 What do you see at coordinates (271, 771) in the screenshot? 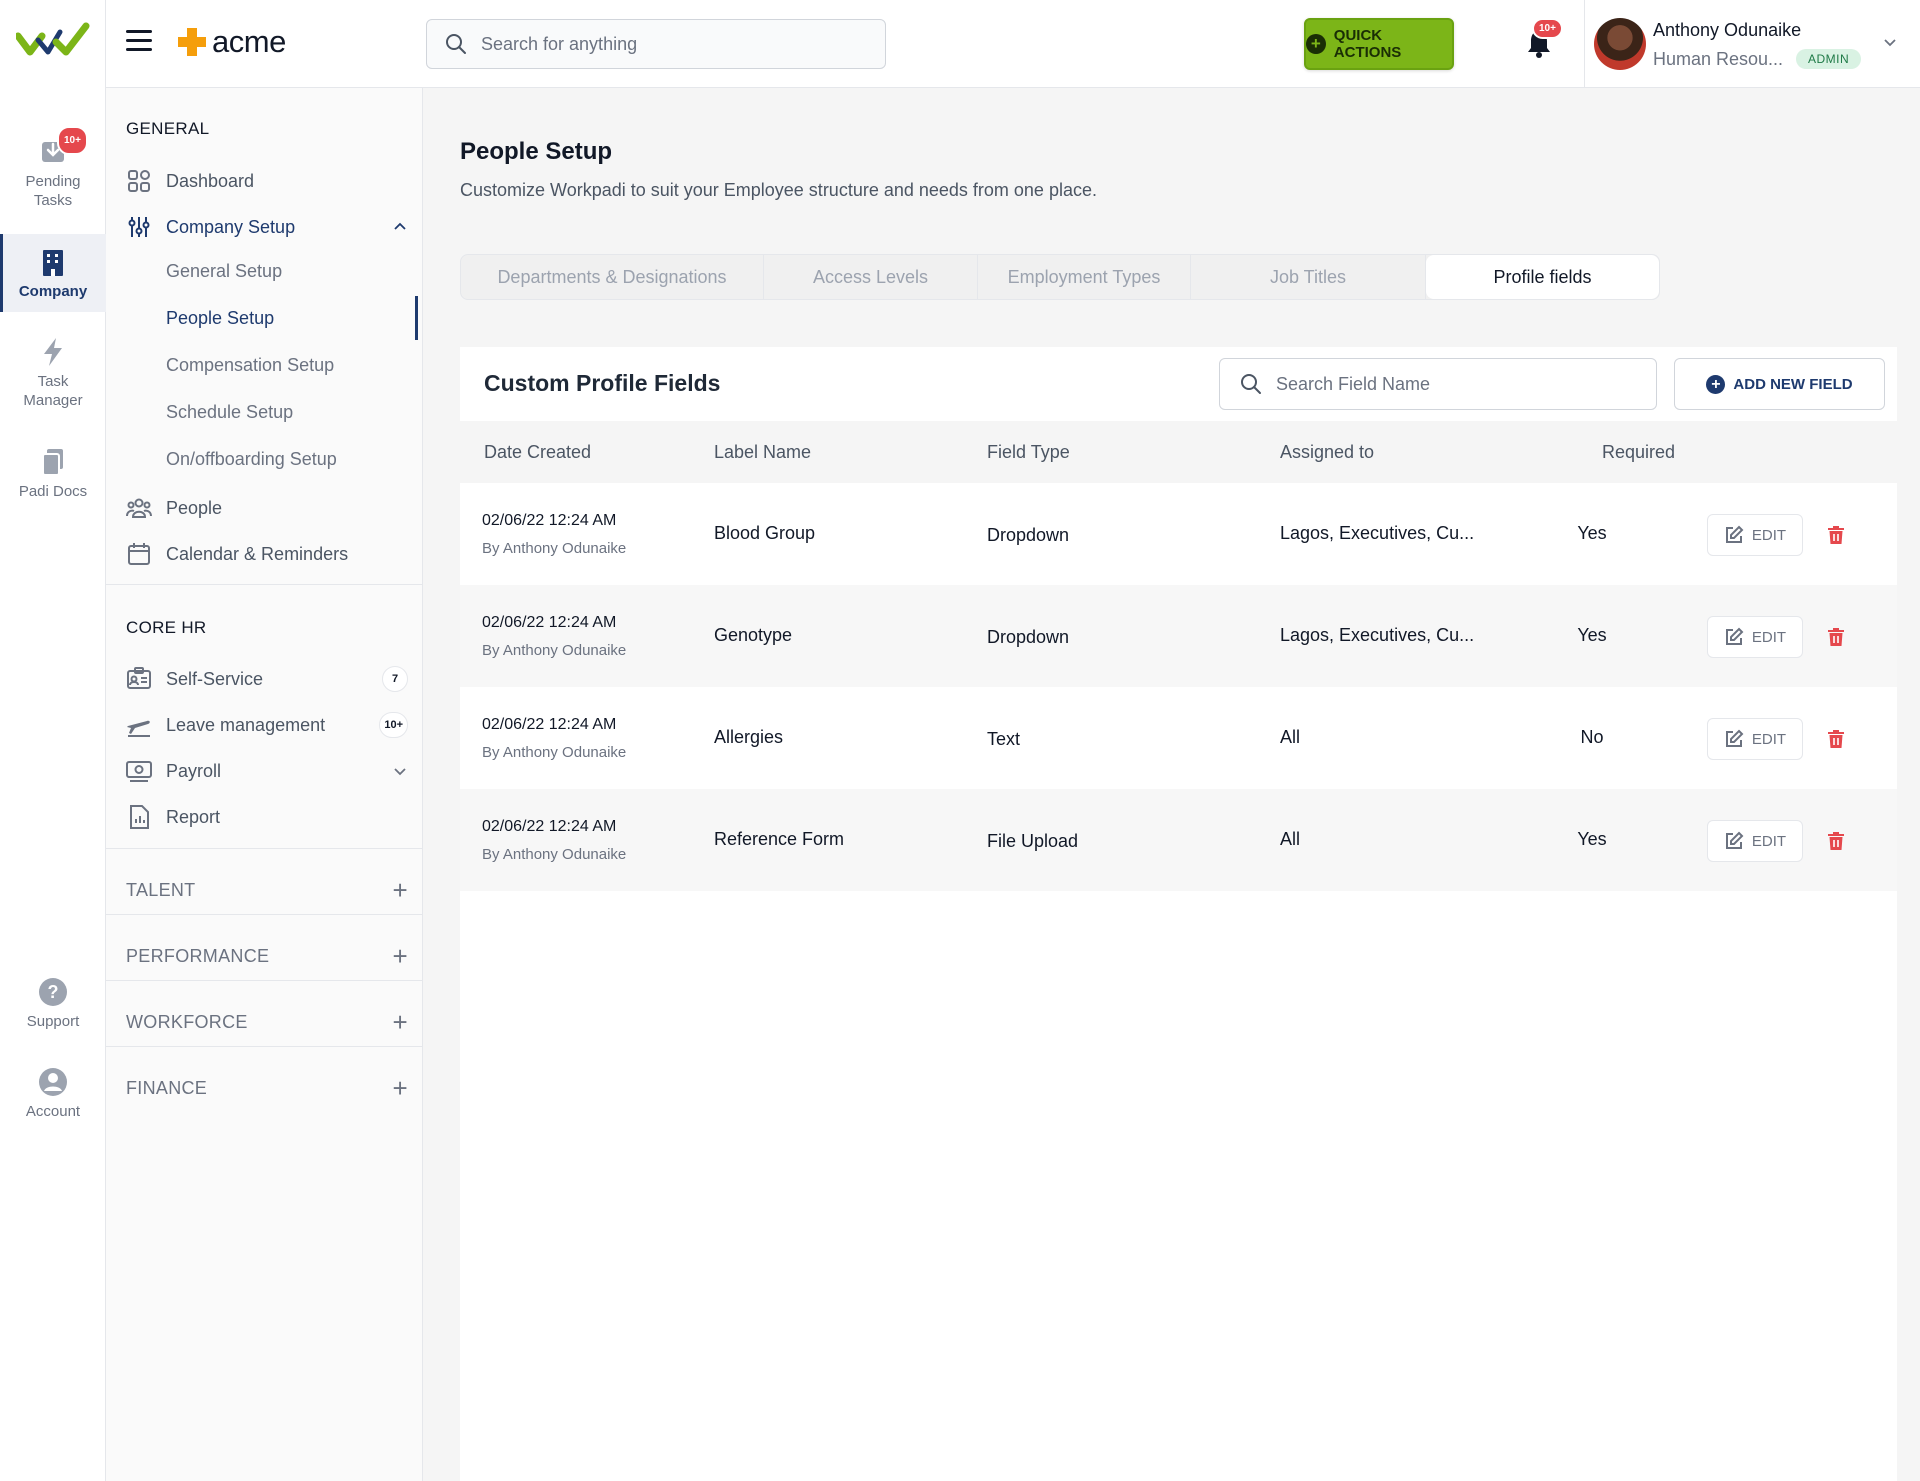
I see `sidebar-item-payroll: Payroll` at bounding box center [271, 771].